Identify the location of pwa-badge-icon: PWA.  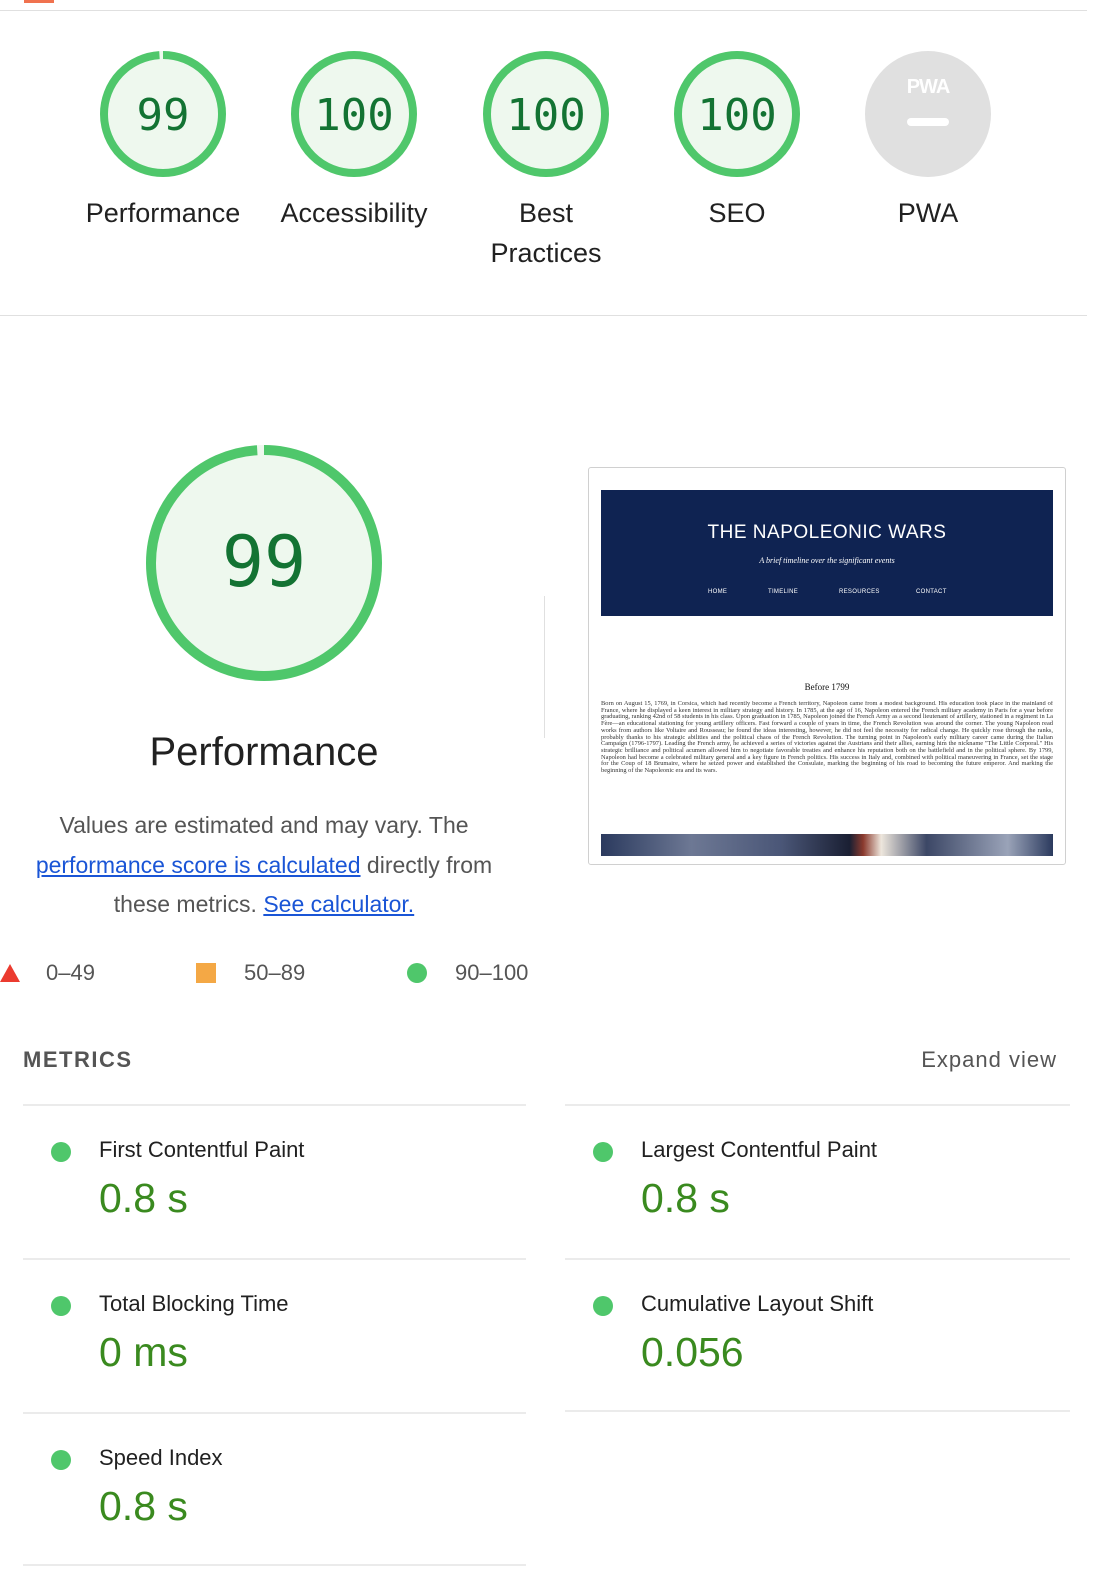
(928, 114).